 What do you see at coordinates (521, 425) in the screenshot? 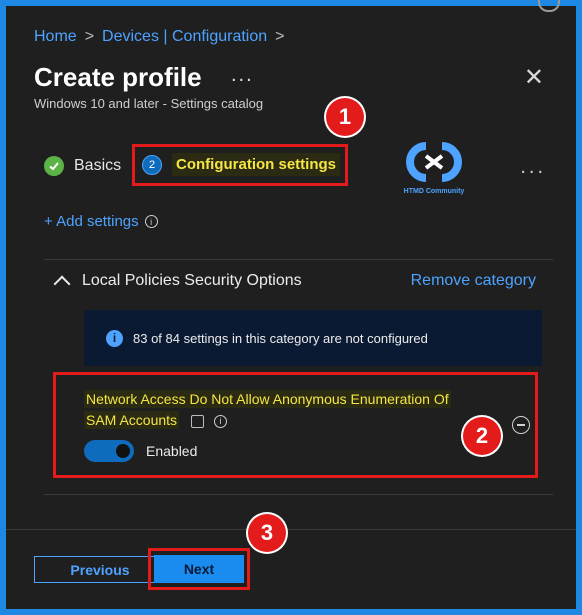
I see `remove-icon` at bounding box center [521, 425].